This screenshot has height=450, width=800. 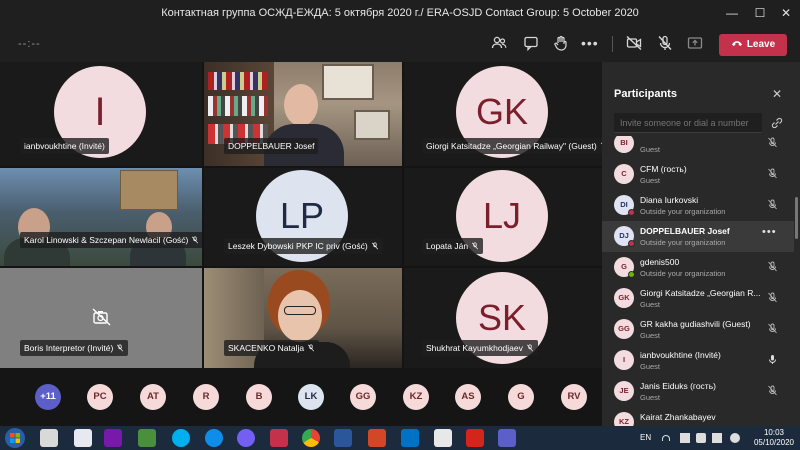 What do you see at coordinates (645, 94) in the screenshot?
I see `panel-title: Participants` at bounding box center [645, 94].